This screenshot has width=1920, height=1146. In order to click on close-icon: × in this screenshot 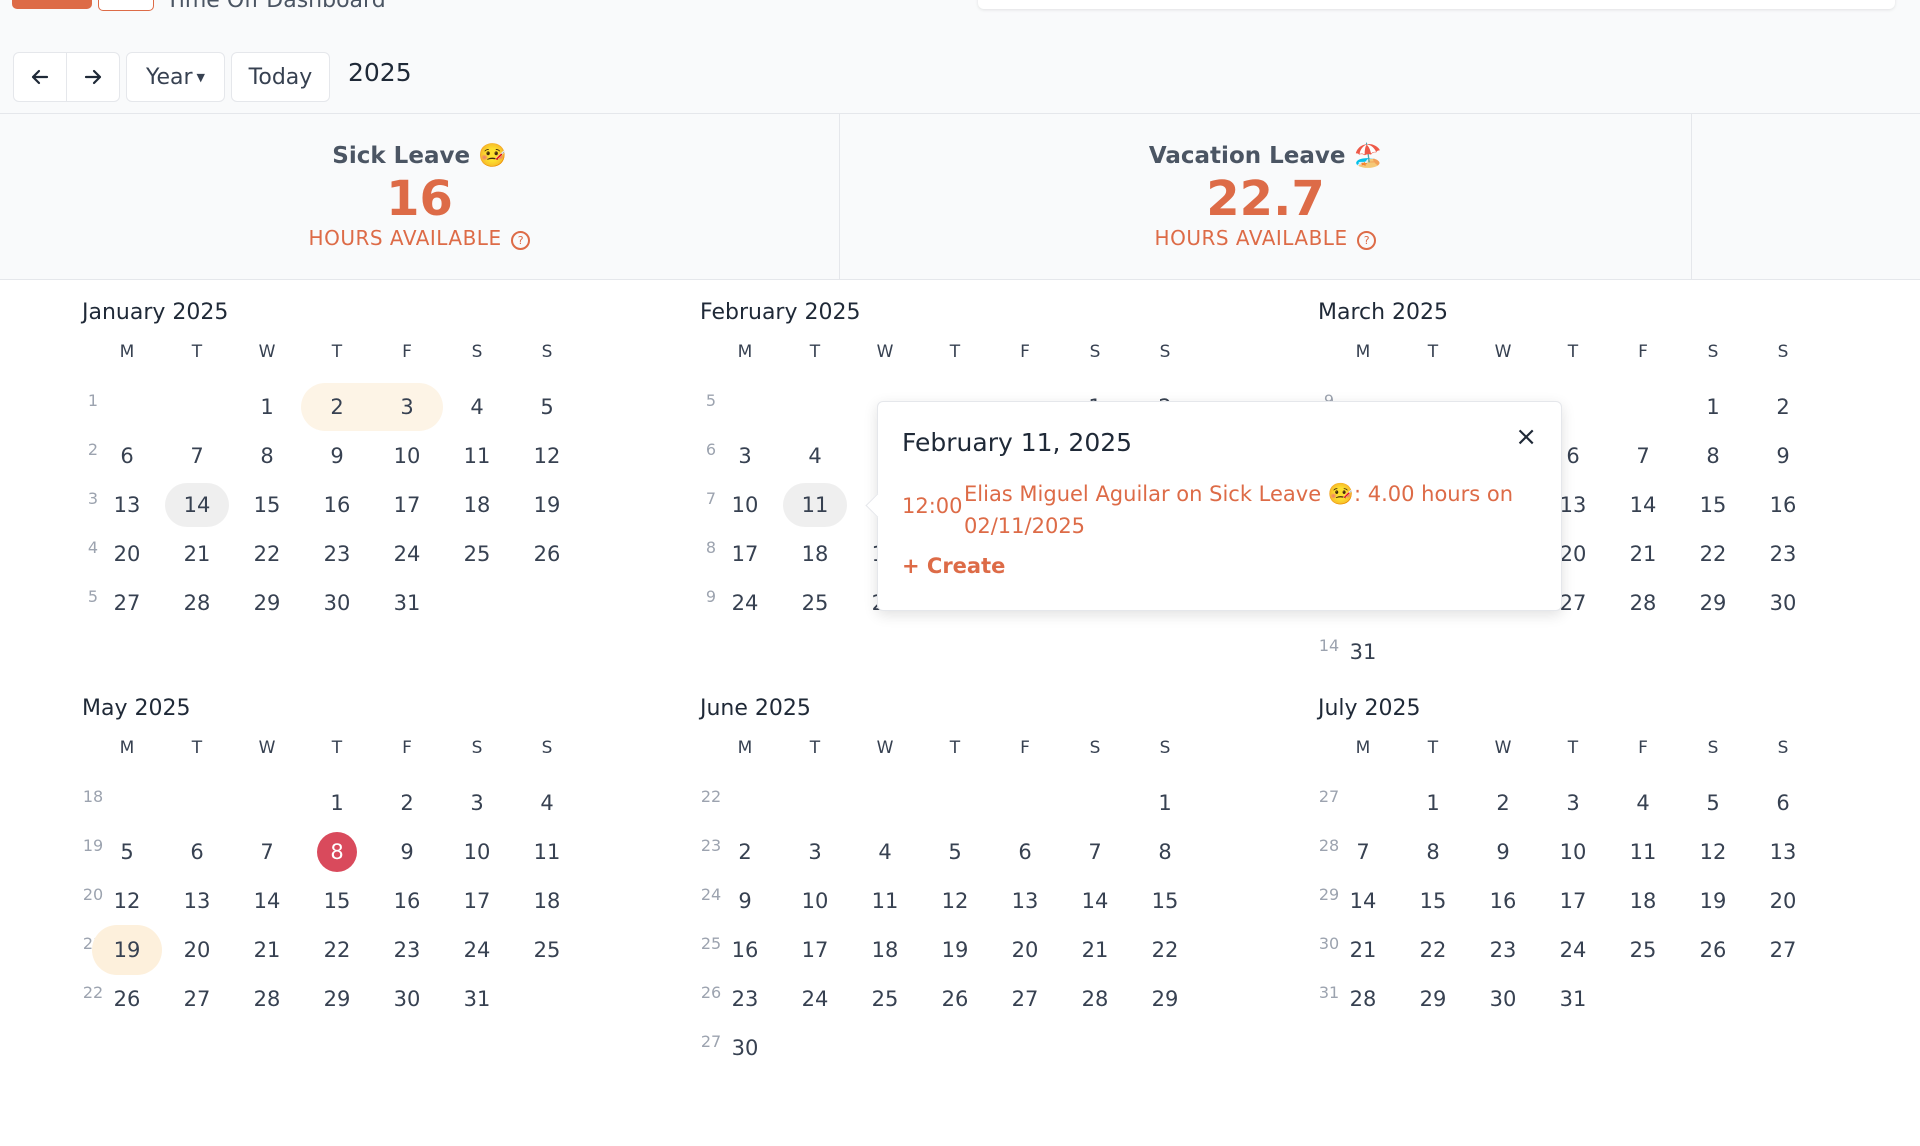, I will do `click(1526, 437)`.